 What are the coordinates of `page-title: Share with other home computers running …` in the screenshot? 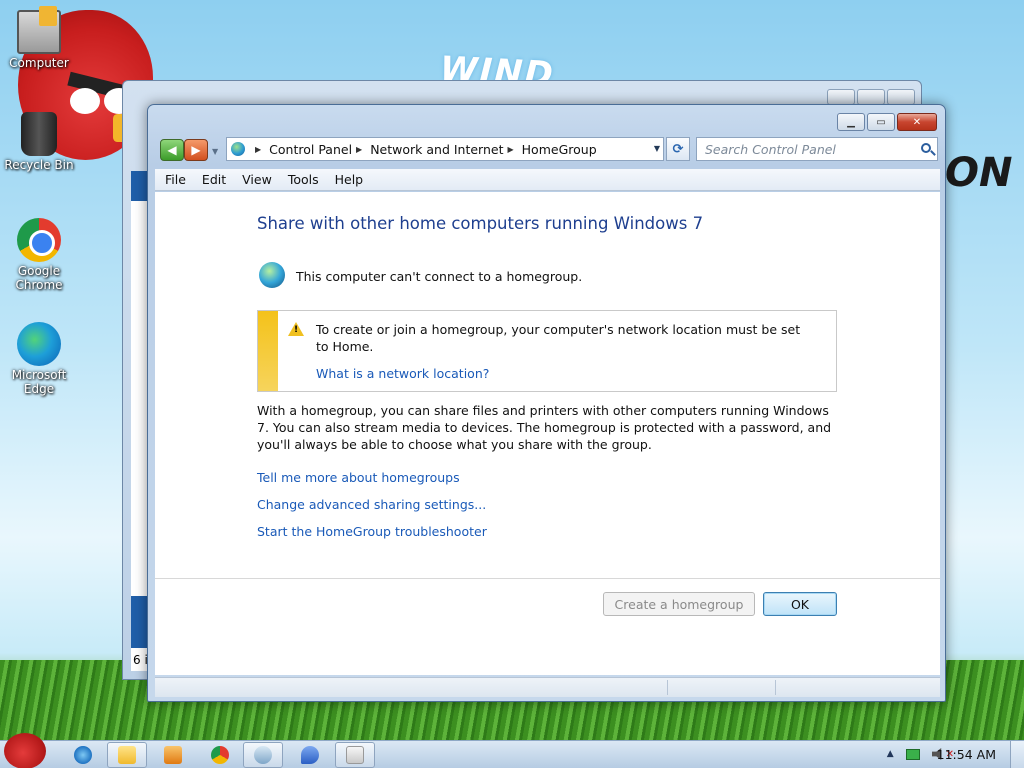 It's located at (480, 223).